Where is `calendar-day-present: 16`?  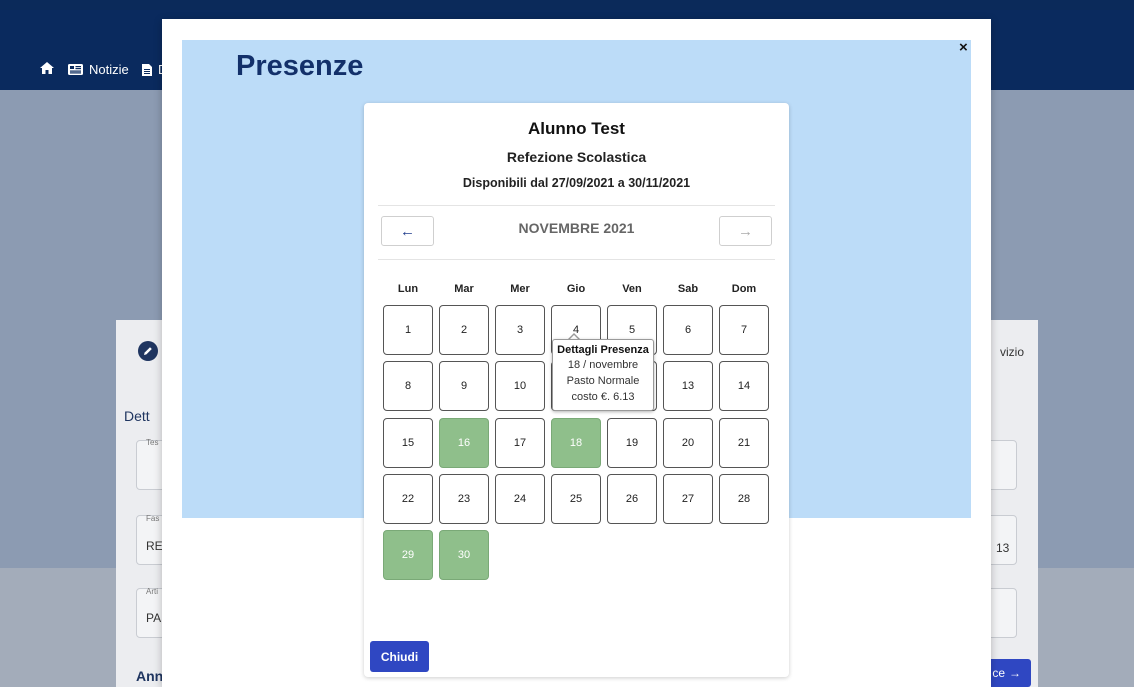
calendar-day-present: 16 is located at coordinates (464, 443).